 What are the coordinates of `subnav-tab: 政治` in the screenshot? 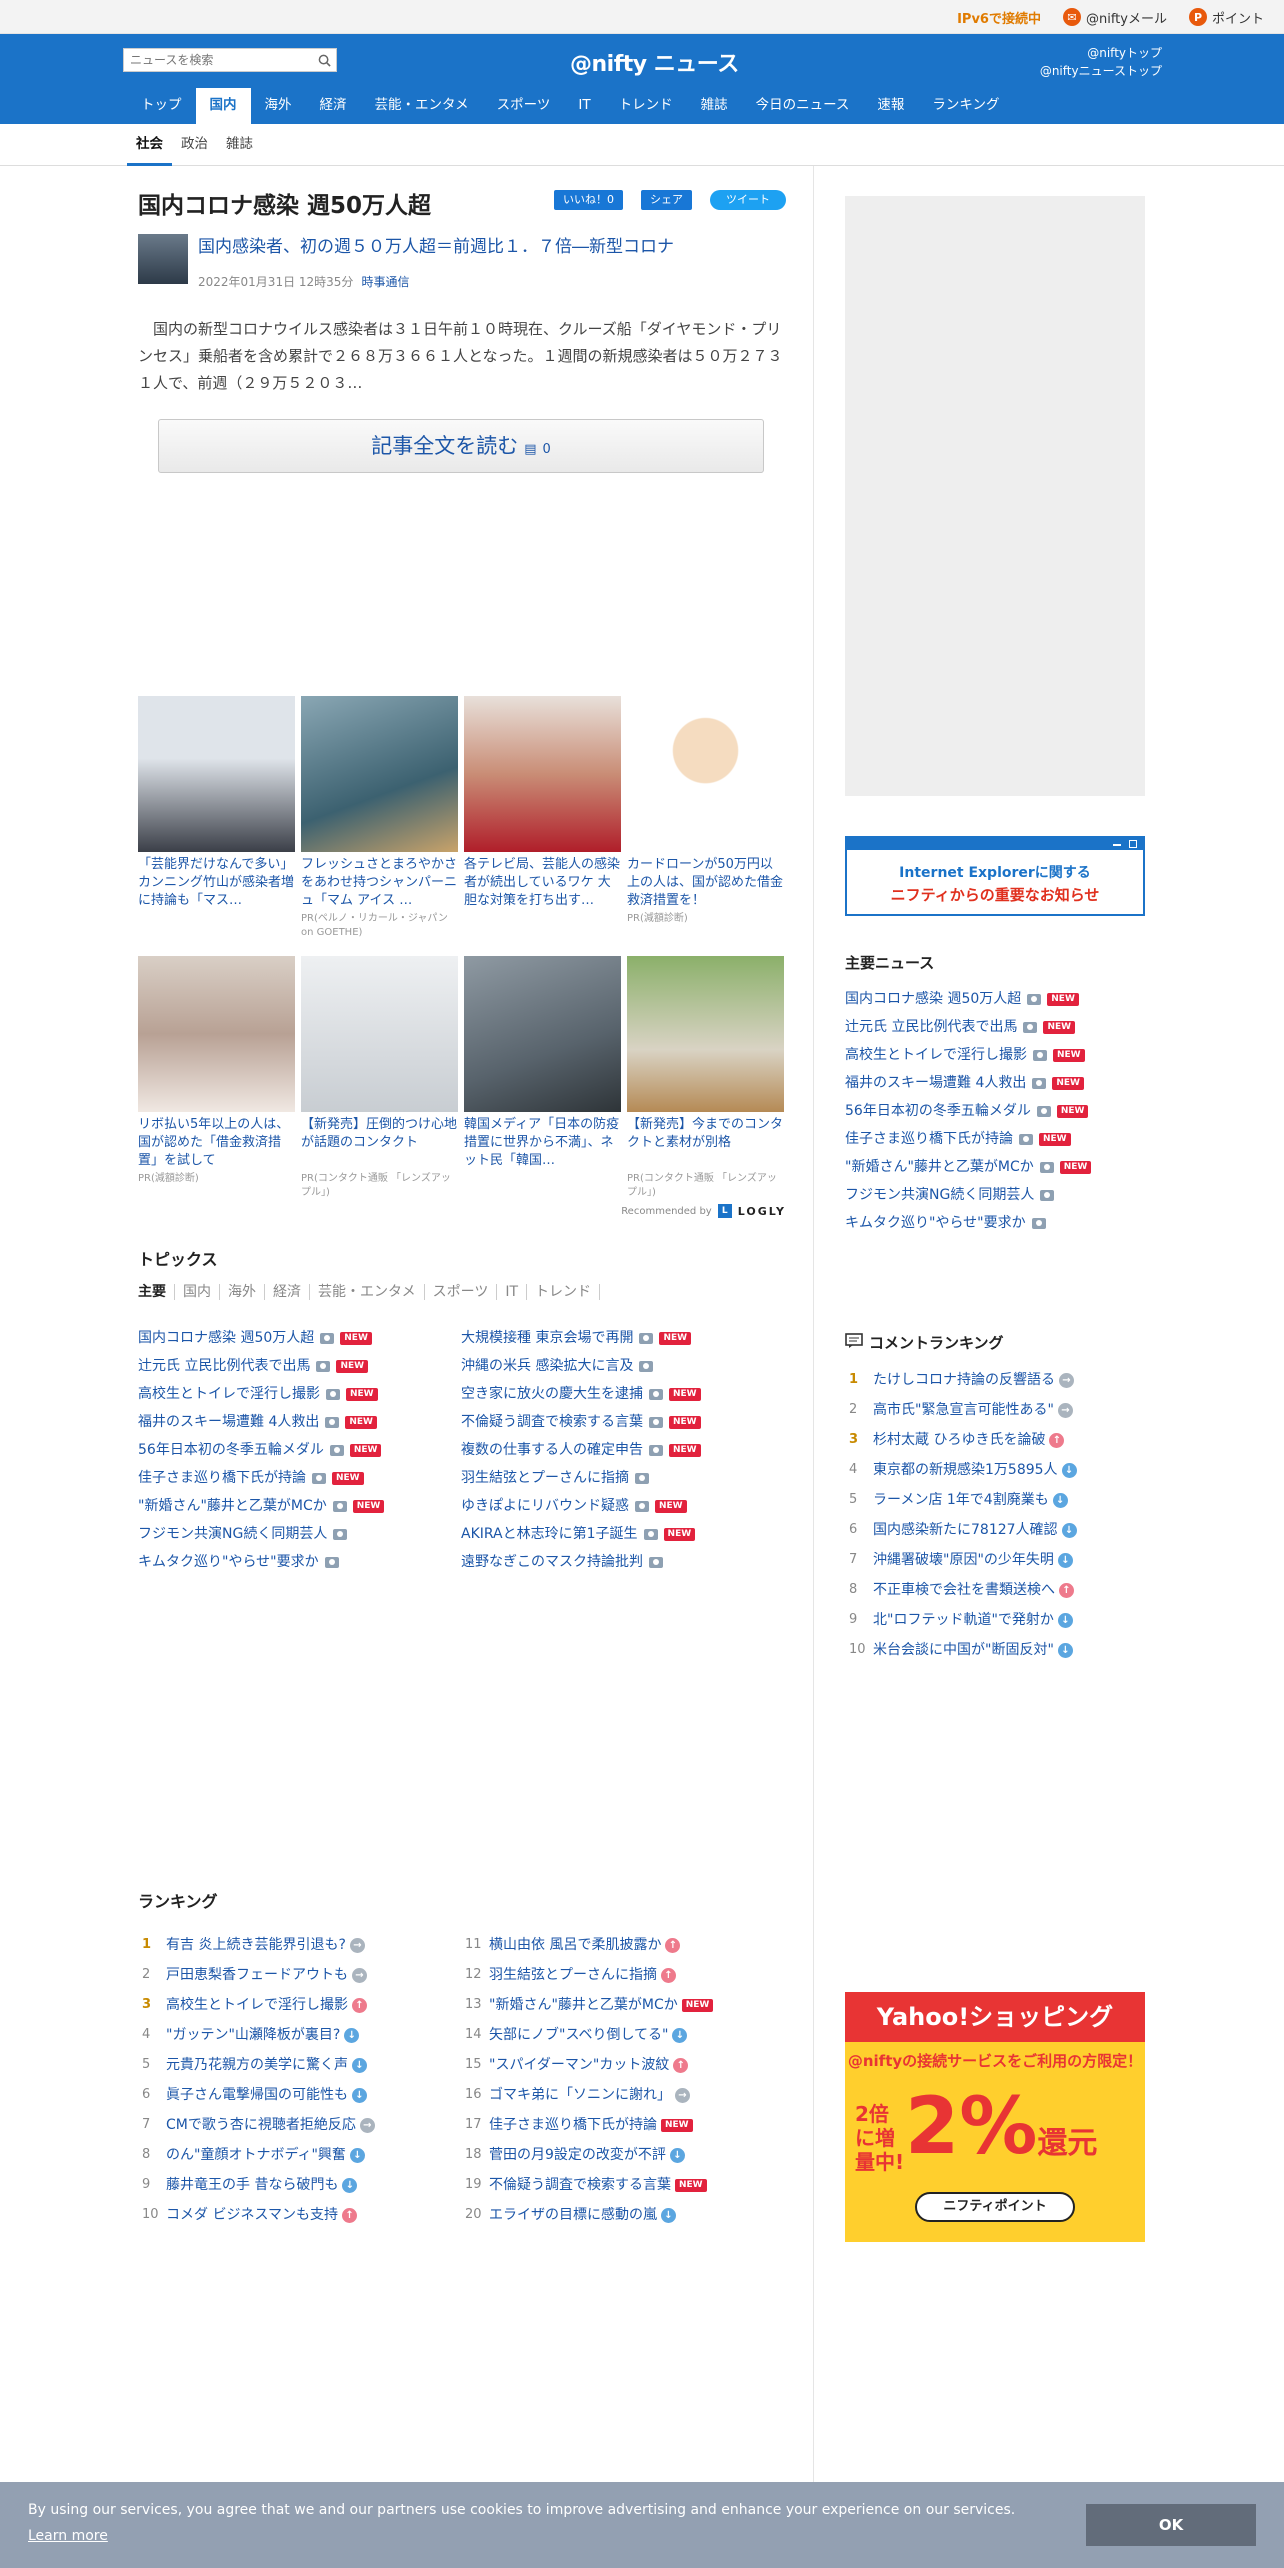 It's located at (194, 145).